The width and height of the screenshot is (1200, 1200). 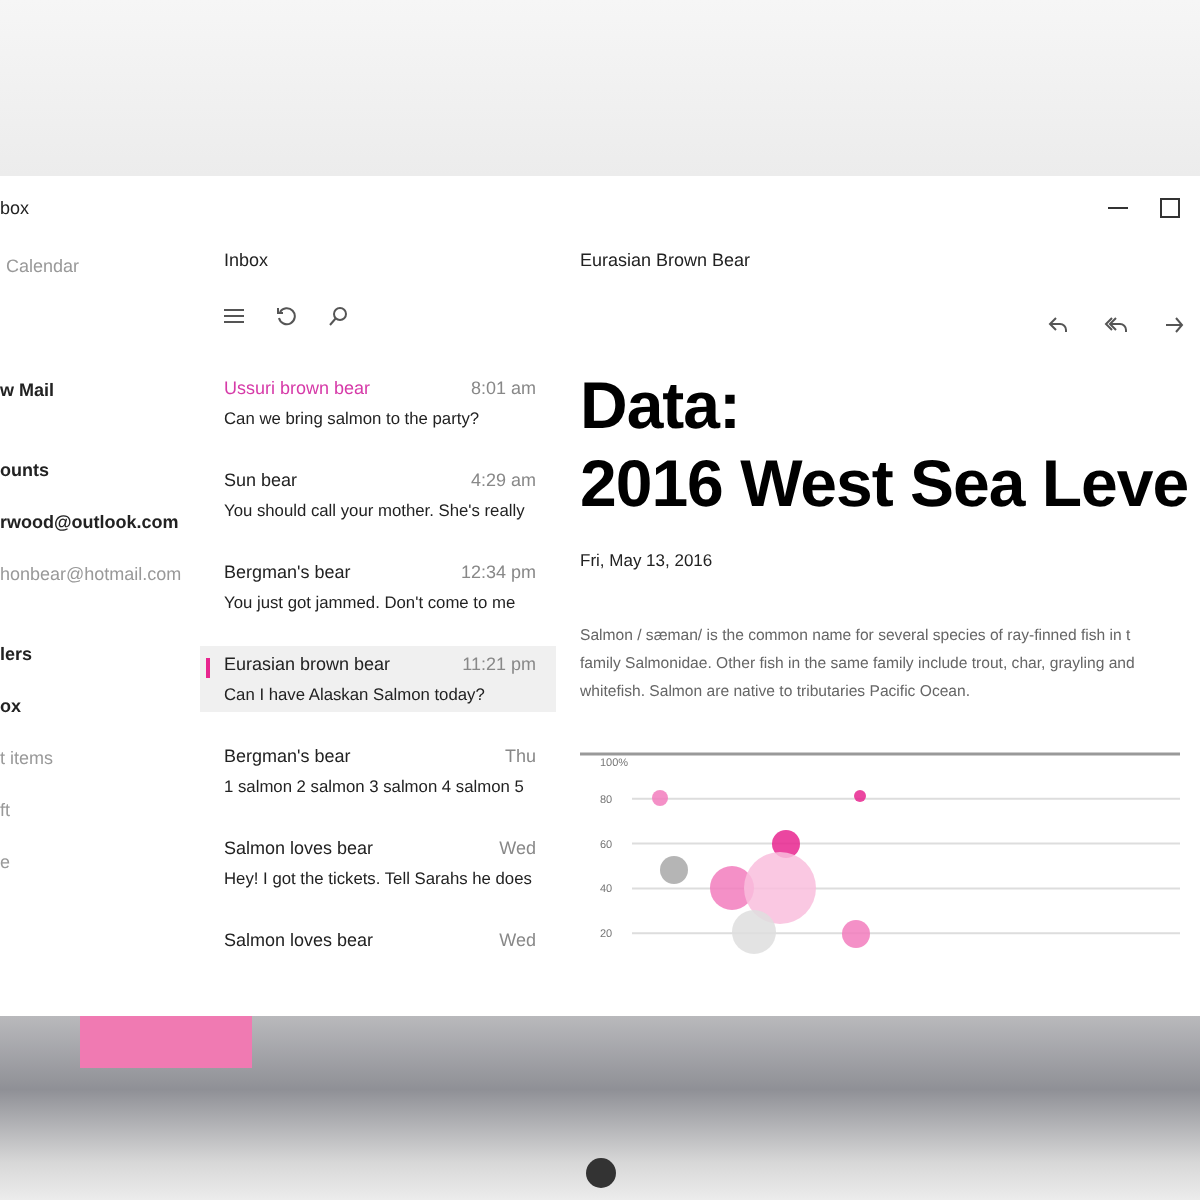 What do you see at coordinates (378, 403) in the screenshot?
I see `message-item: Ussuri brown bear 8:01 am Can we bring salmon to the party?` at bounding box center [378, 403].